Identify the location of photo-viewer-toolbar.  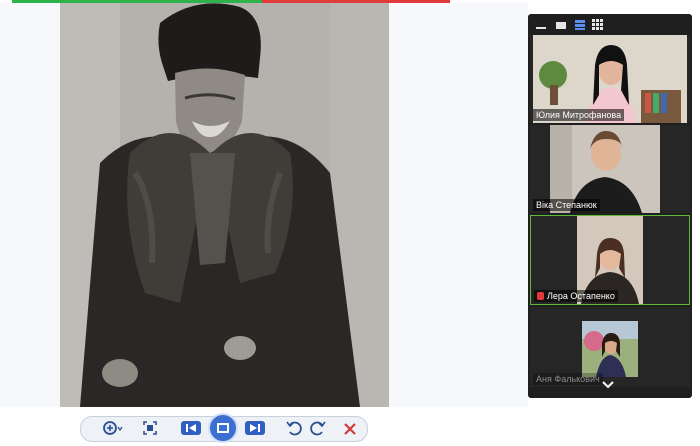
(224, 428).